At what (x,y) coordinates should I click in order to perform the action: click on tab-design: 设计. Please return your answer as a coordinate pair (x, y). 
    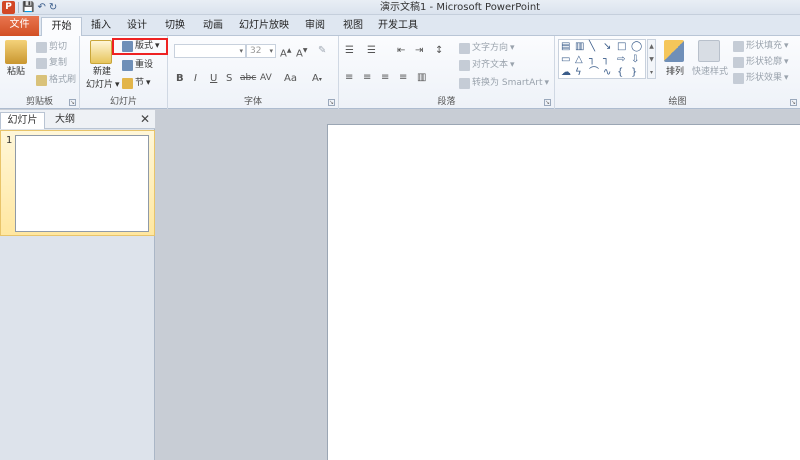
    Looking at the image, I should click on (137, 26).